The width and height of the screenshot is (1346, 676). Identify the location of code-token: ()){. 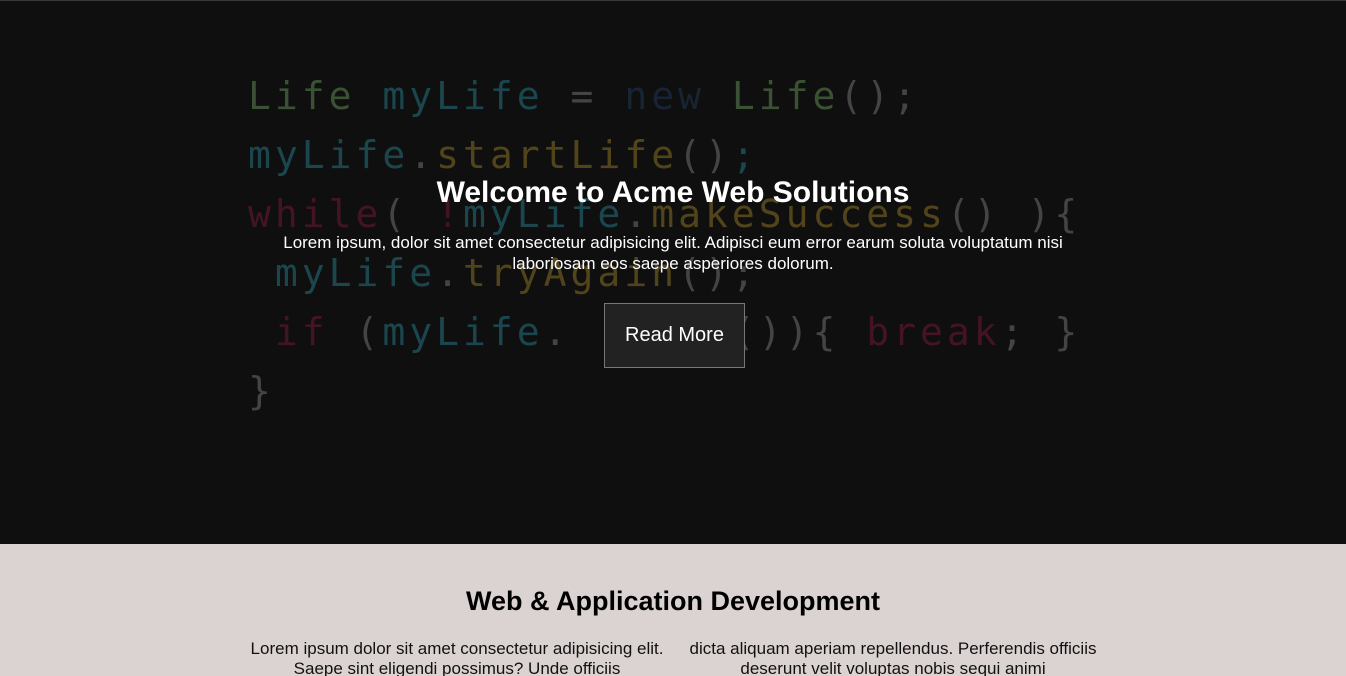
(799, 332).